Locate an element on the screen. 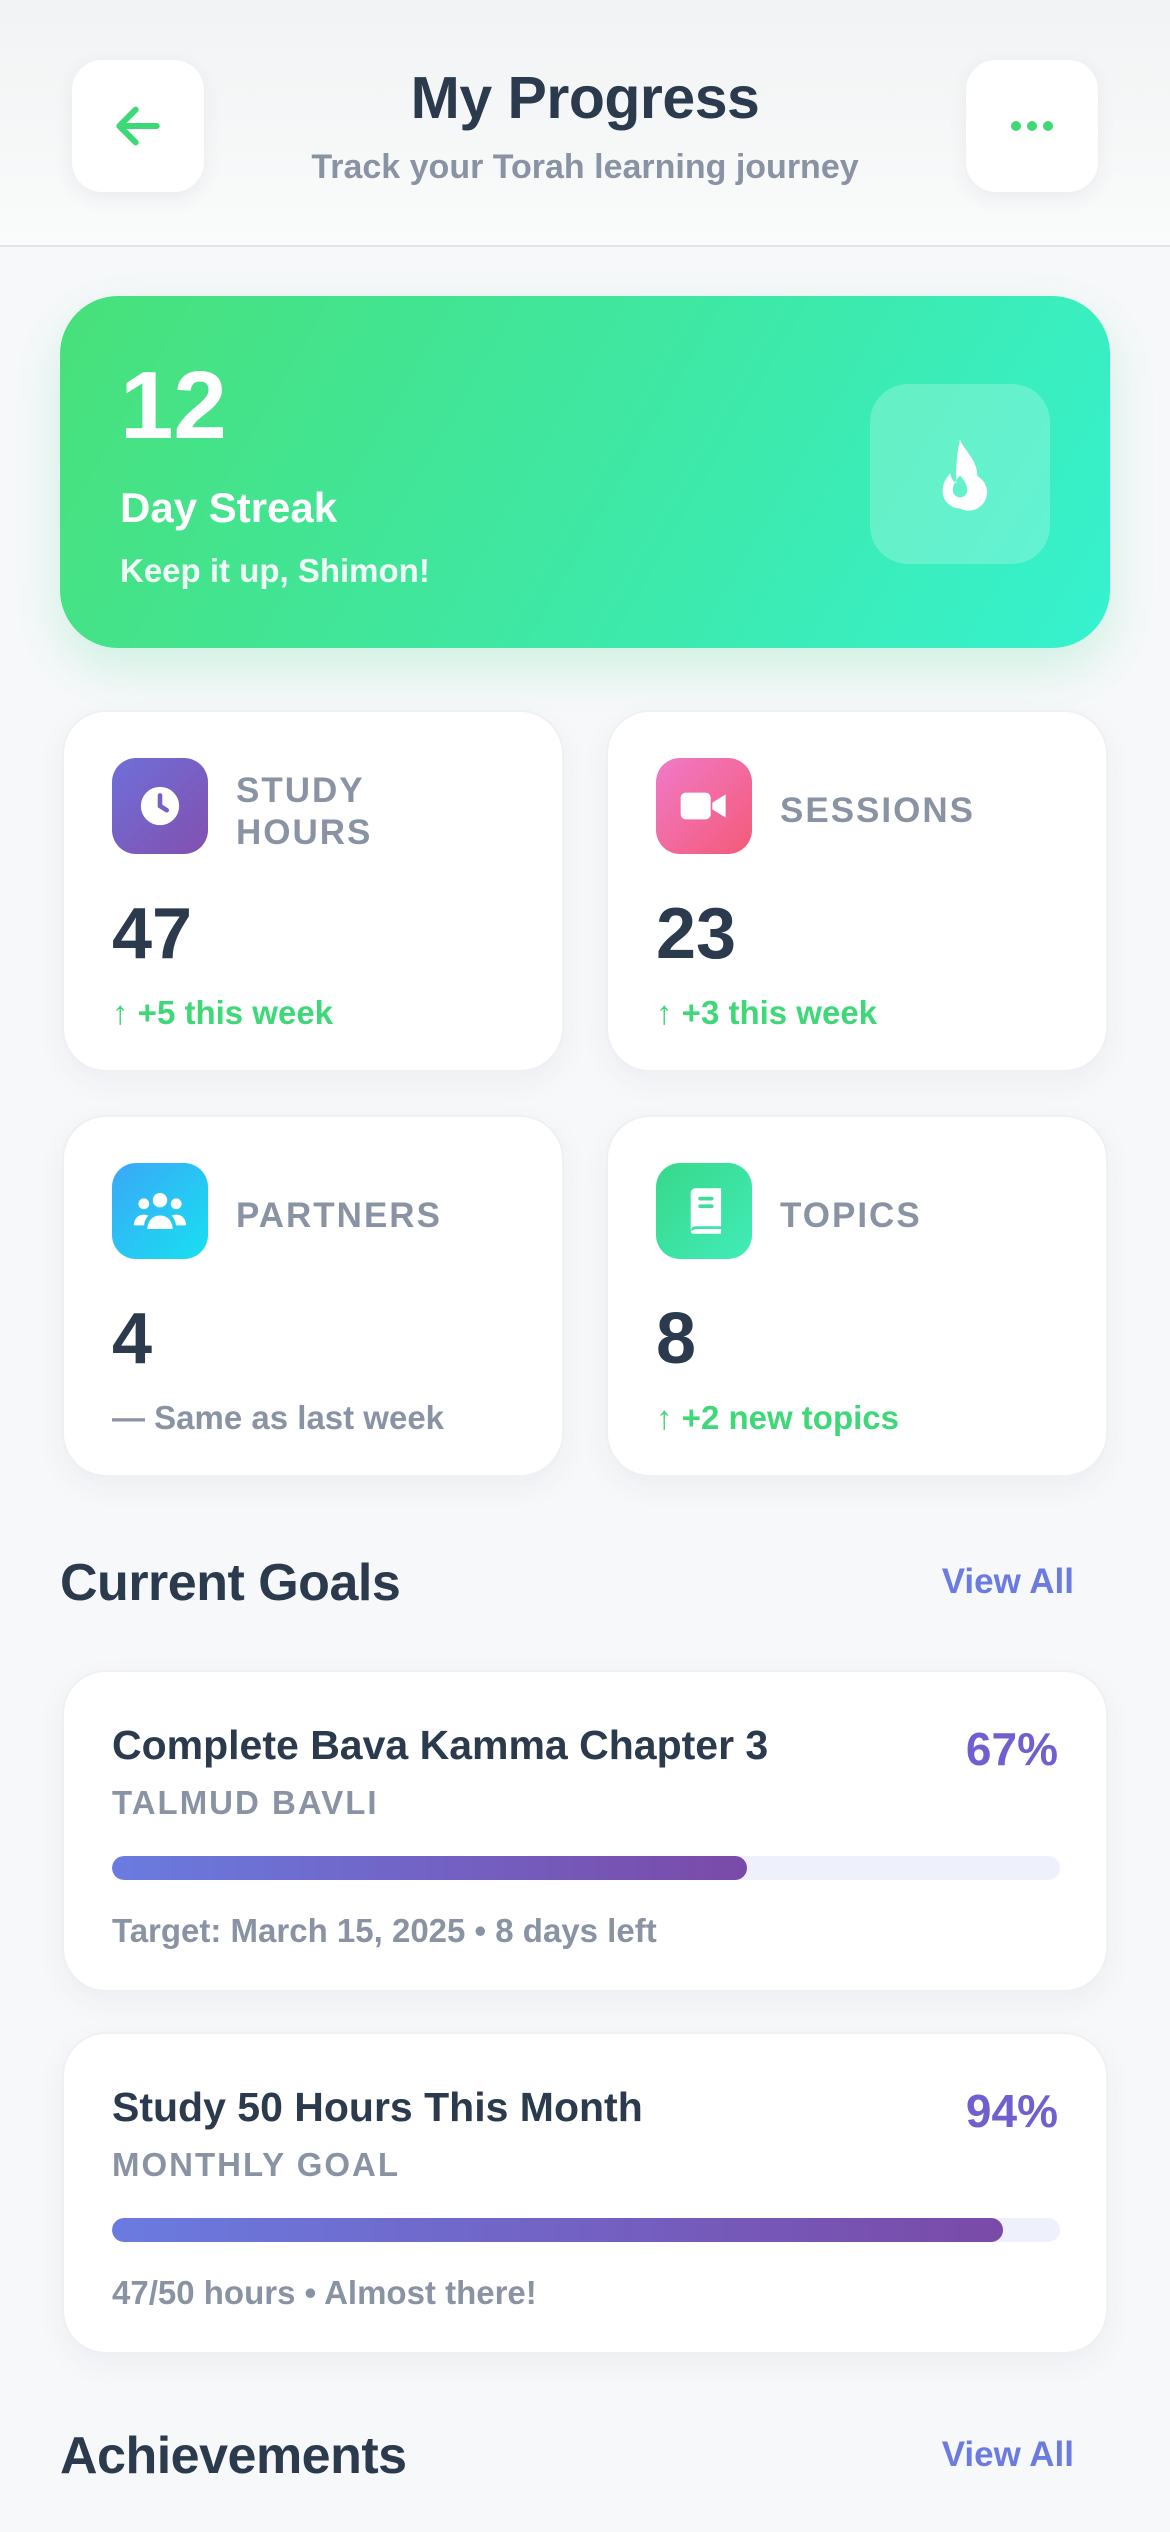 The width and height of the screenshot is (1170, 2532). goal-title: Study 50 Hours This Month is located at coordinates (377, 2107).